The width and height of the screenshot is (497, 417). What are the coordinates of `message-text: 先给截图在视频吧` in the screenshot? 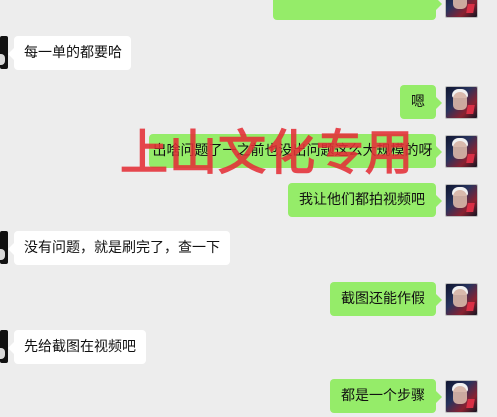 It's located at (80, 347).